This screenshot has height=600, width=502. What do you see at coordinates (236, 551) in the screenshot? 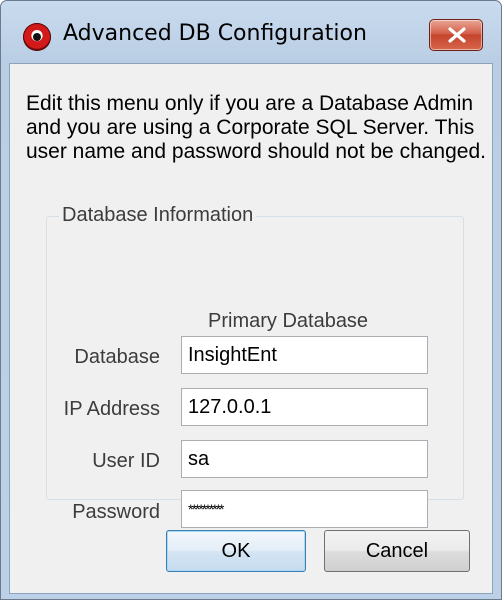
I see `ok-button: OK` at bounding box center [236, 551].